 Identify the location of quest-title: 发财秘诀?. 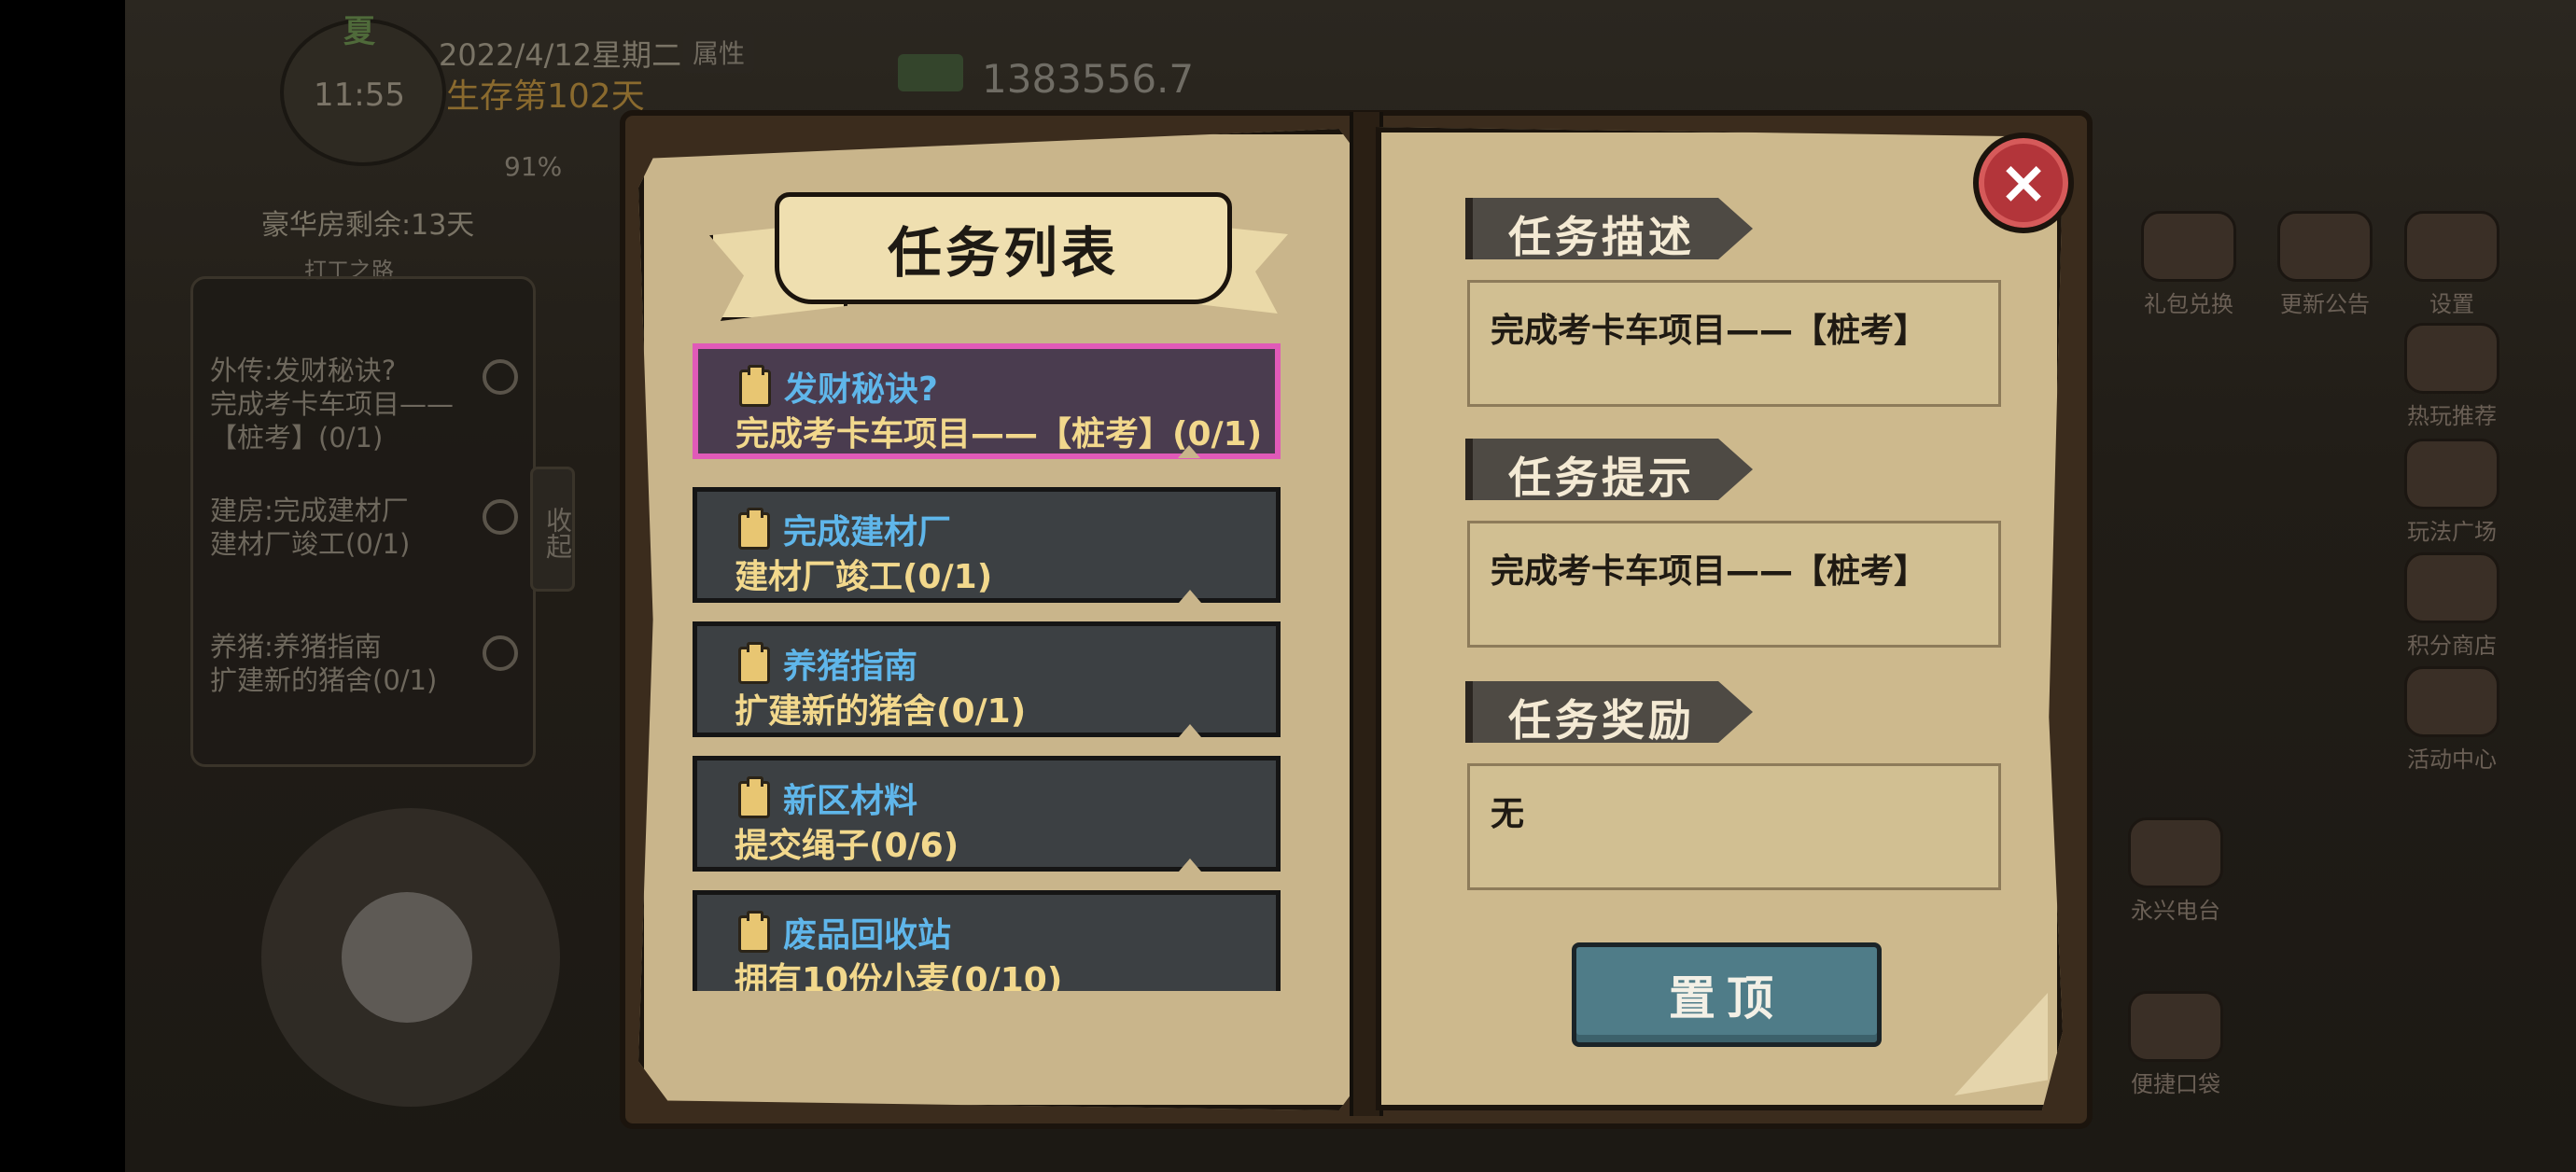
(861, 389).